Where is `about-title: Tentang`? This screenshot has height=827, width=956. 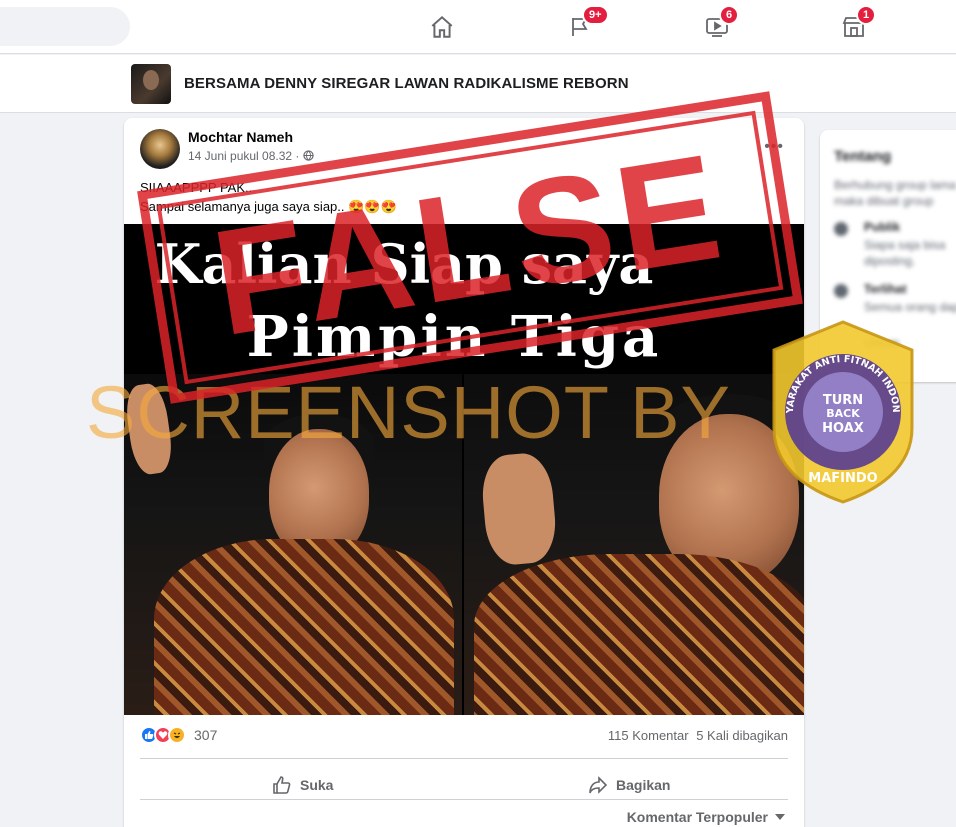
about-title: Tentang is located at coordinates (863, 156).